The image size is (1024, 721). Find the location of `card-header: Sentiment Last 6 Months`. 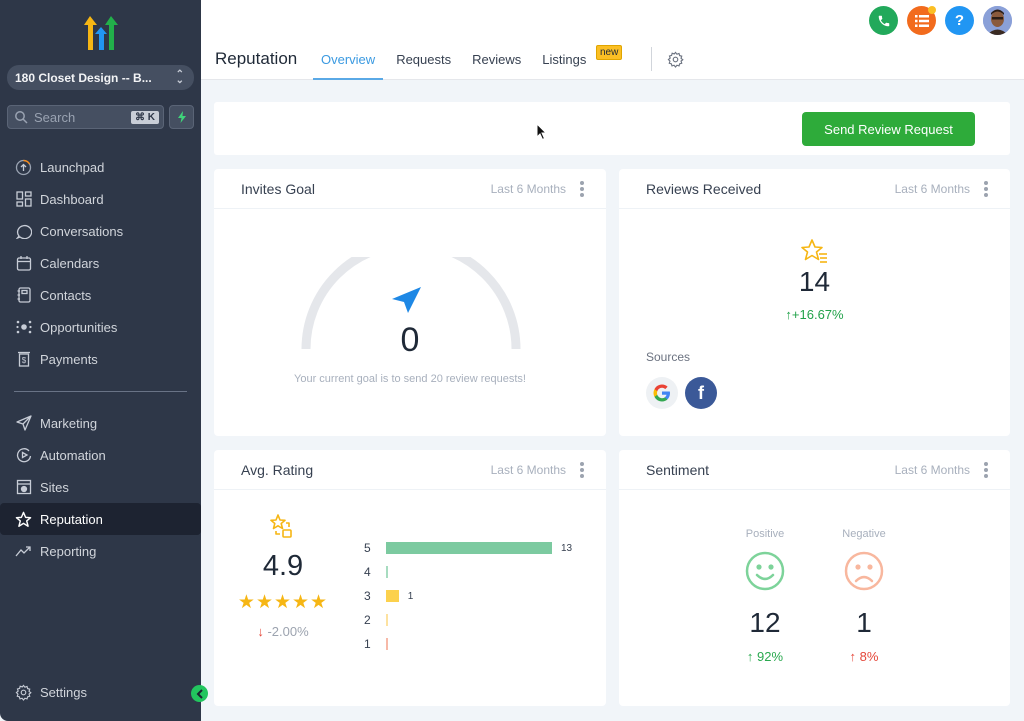

card-header: Sentiment Last 6 Months is located at coordinates (814, 470).